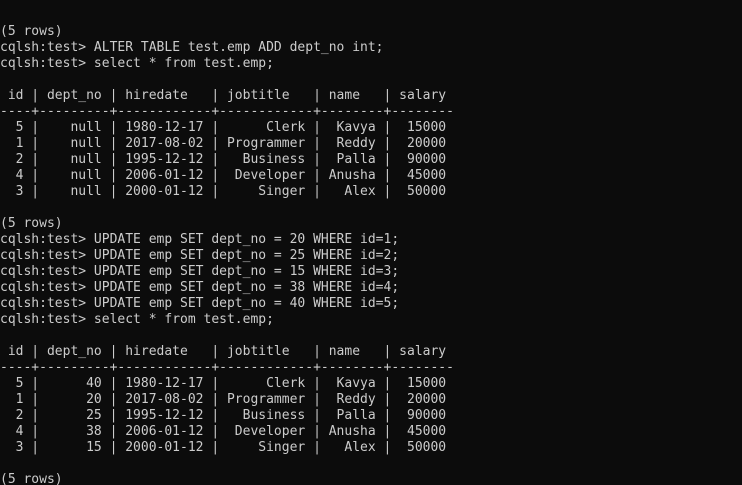  I want to click on command-text: ALTER TABLE test.emp ADD dept_no int;, so click(238, 47).